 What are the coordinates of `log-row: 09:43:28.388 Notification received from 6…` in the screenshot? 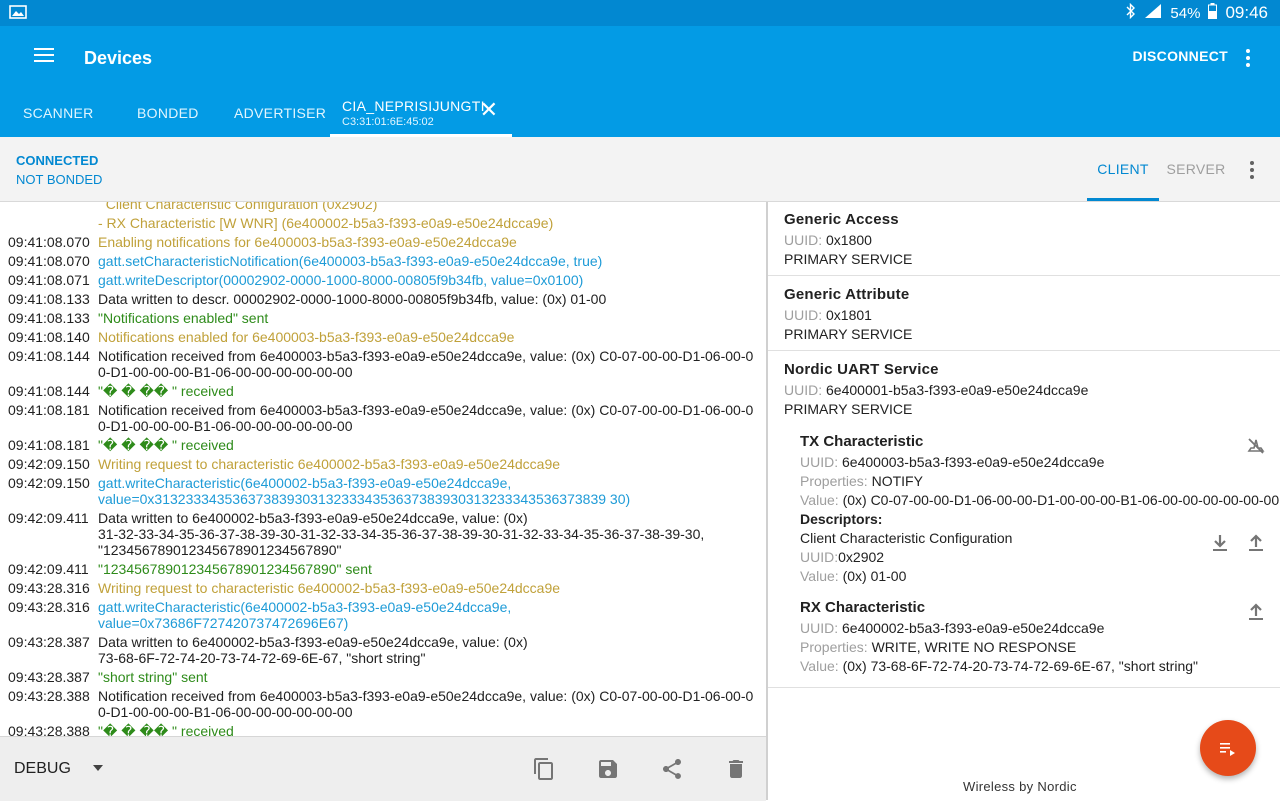 It's located at (383, 704).